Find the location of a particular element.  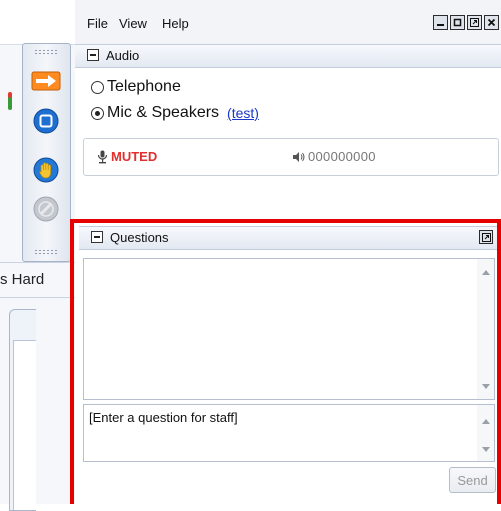

restore-button is located at coordinates (474, 22).